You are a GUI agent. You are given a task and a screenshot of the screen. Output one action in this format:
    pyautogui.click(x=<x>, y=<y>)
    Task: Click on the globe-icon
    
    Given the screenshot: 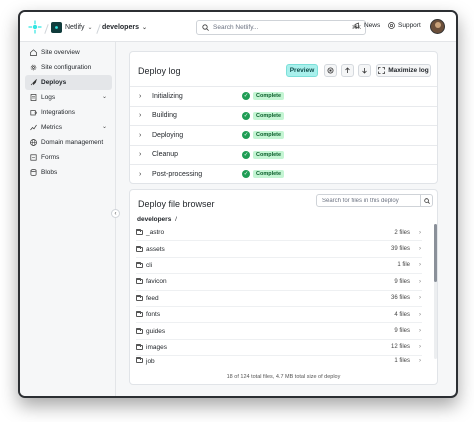 What is the action you would take?
    pyautogui.click(x=33, y=142)
    